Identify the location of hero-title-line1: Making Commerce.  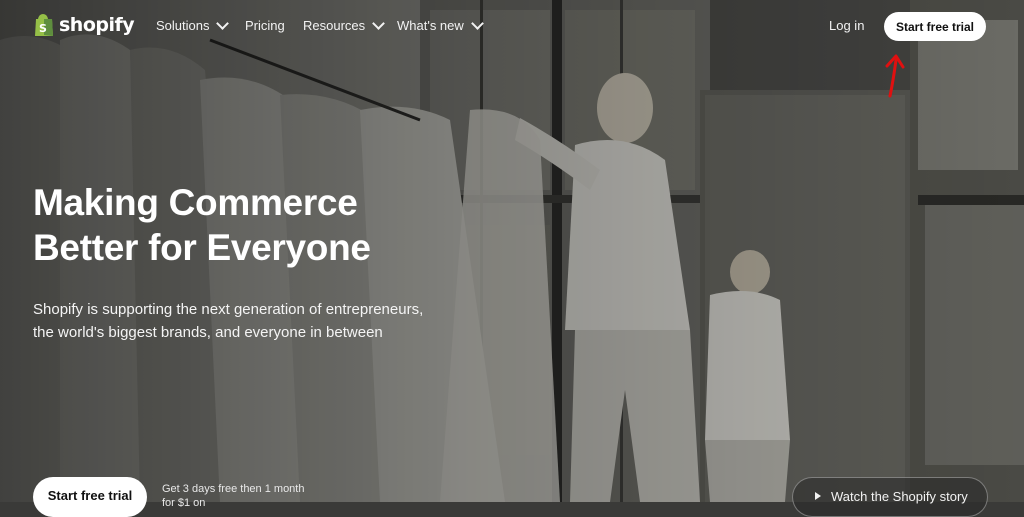
(195, 202).